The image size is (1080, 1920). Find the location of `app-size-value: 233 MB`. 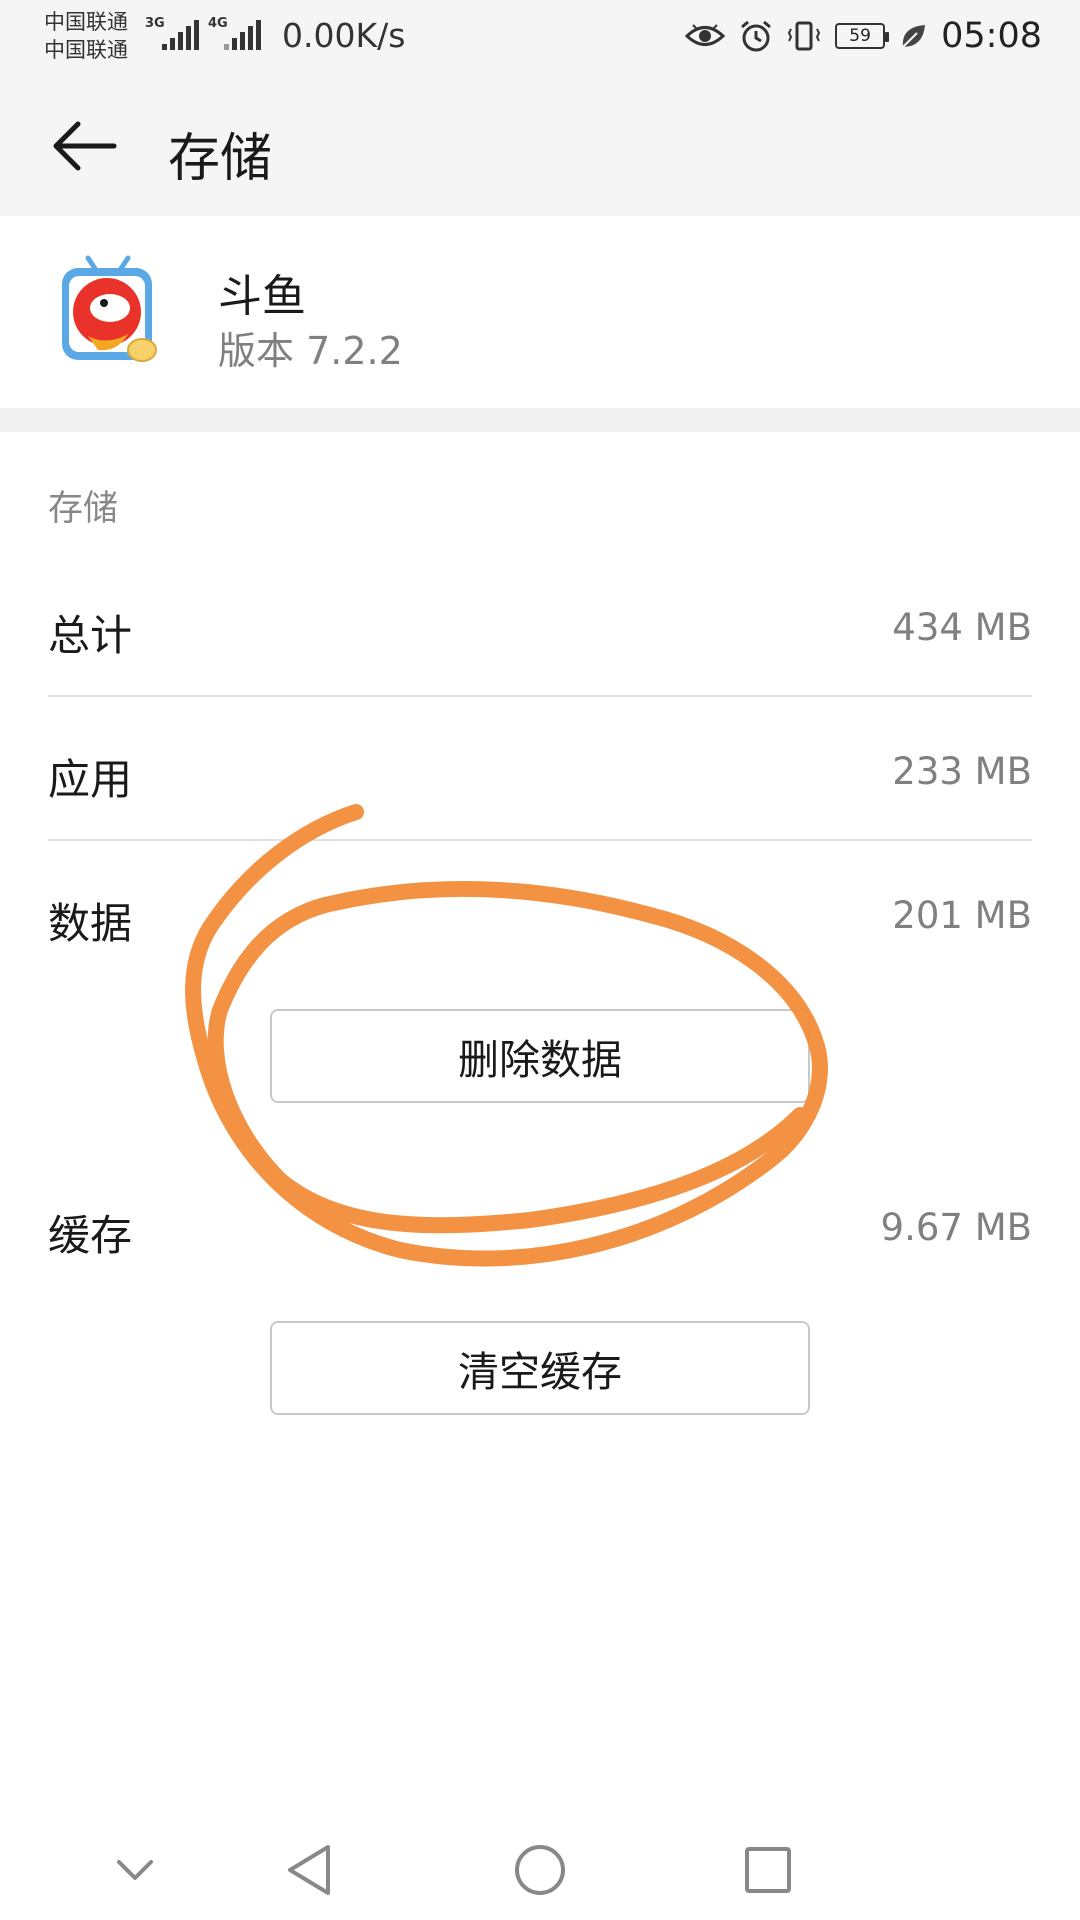

app-size-value: 233 MB is located at coordinates (962, 771).